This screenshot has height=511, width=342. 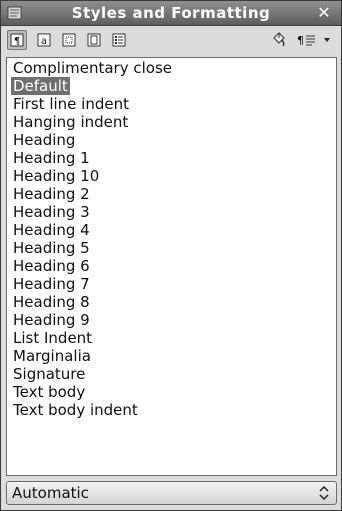 I want to click on style-list-item: List Indent, so click(x=52, y=338).